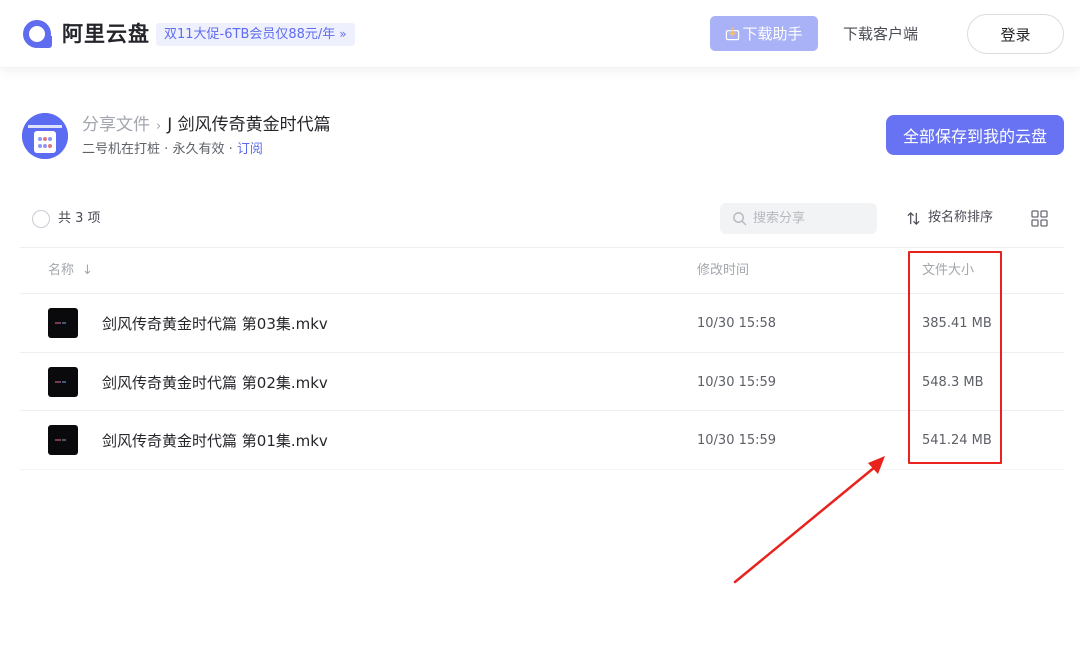 The image size is (1080, 645). I want to click on breadcrumb-root: 分享文件, so click(116, 125).